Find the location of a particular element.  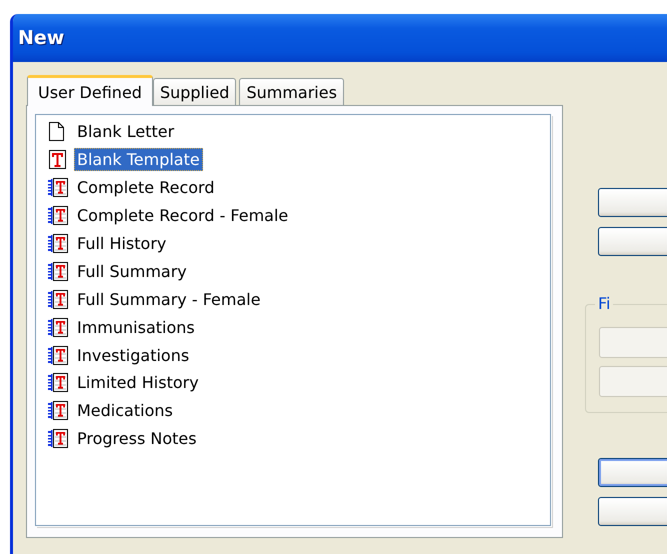

list-item: Investigations is located at coordinates (133, 355).